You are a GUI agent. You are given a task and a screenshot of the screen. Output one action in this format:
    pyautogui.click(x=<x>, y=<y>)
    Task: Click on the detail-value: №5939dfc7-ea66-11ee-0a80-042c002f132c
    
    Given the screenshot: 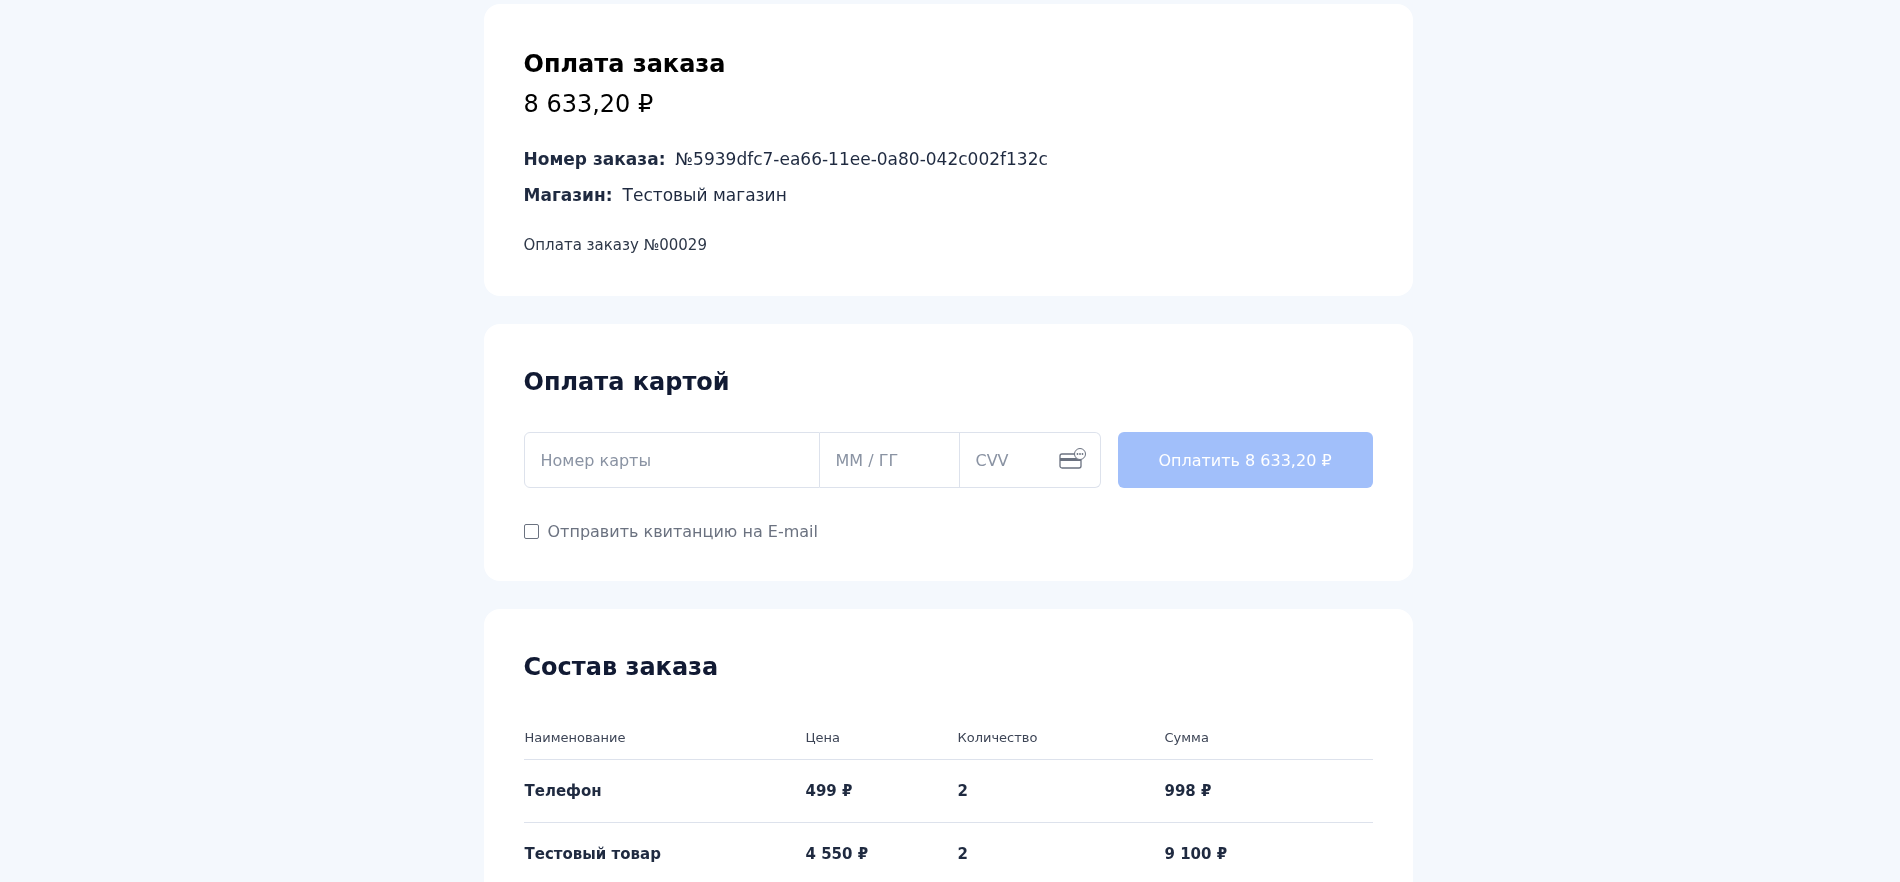 What is the action you would take?
    pyautogui.click(x=861, y=159)
    